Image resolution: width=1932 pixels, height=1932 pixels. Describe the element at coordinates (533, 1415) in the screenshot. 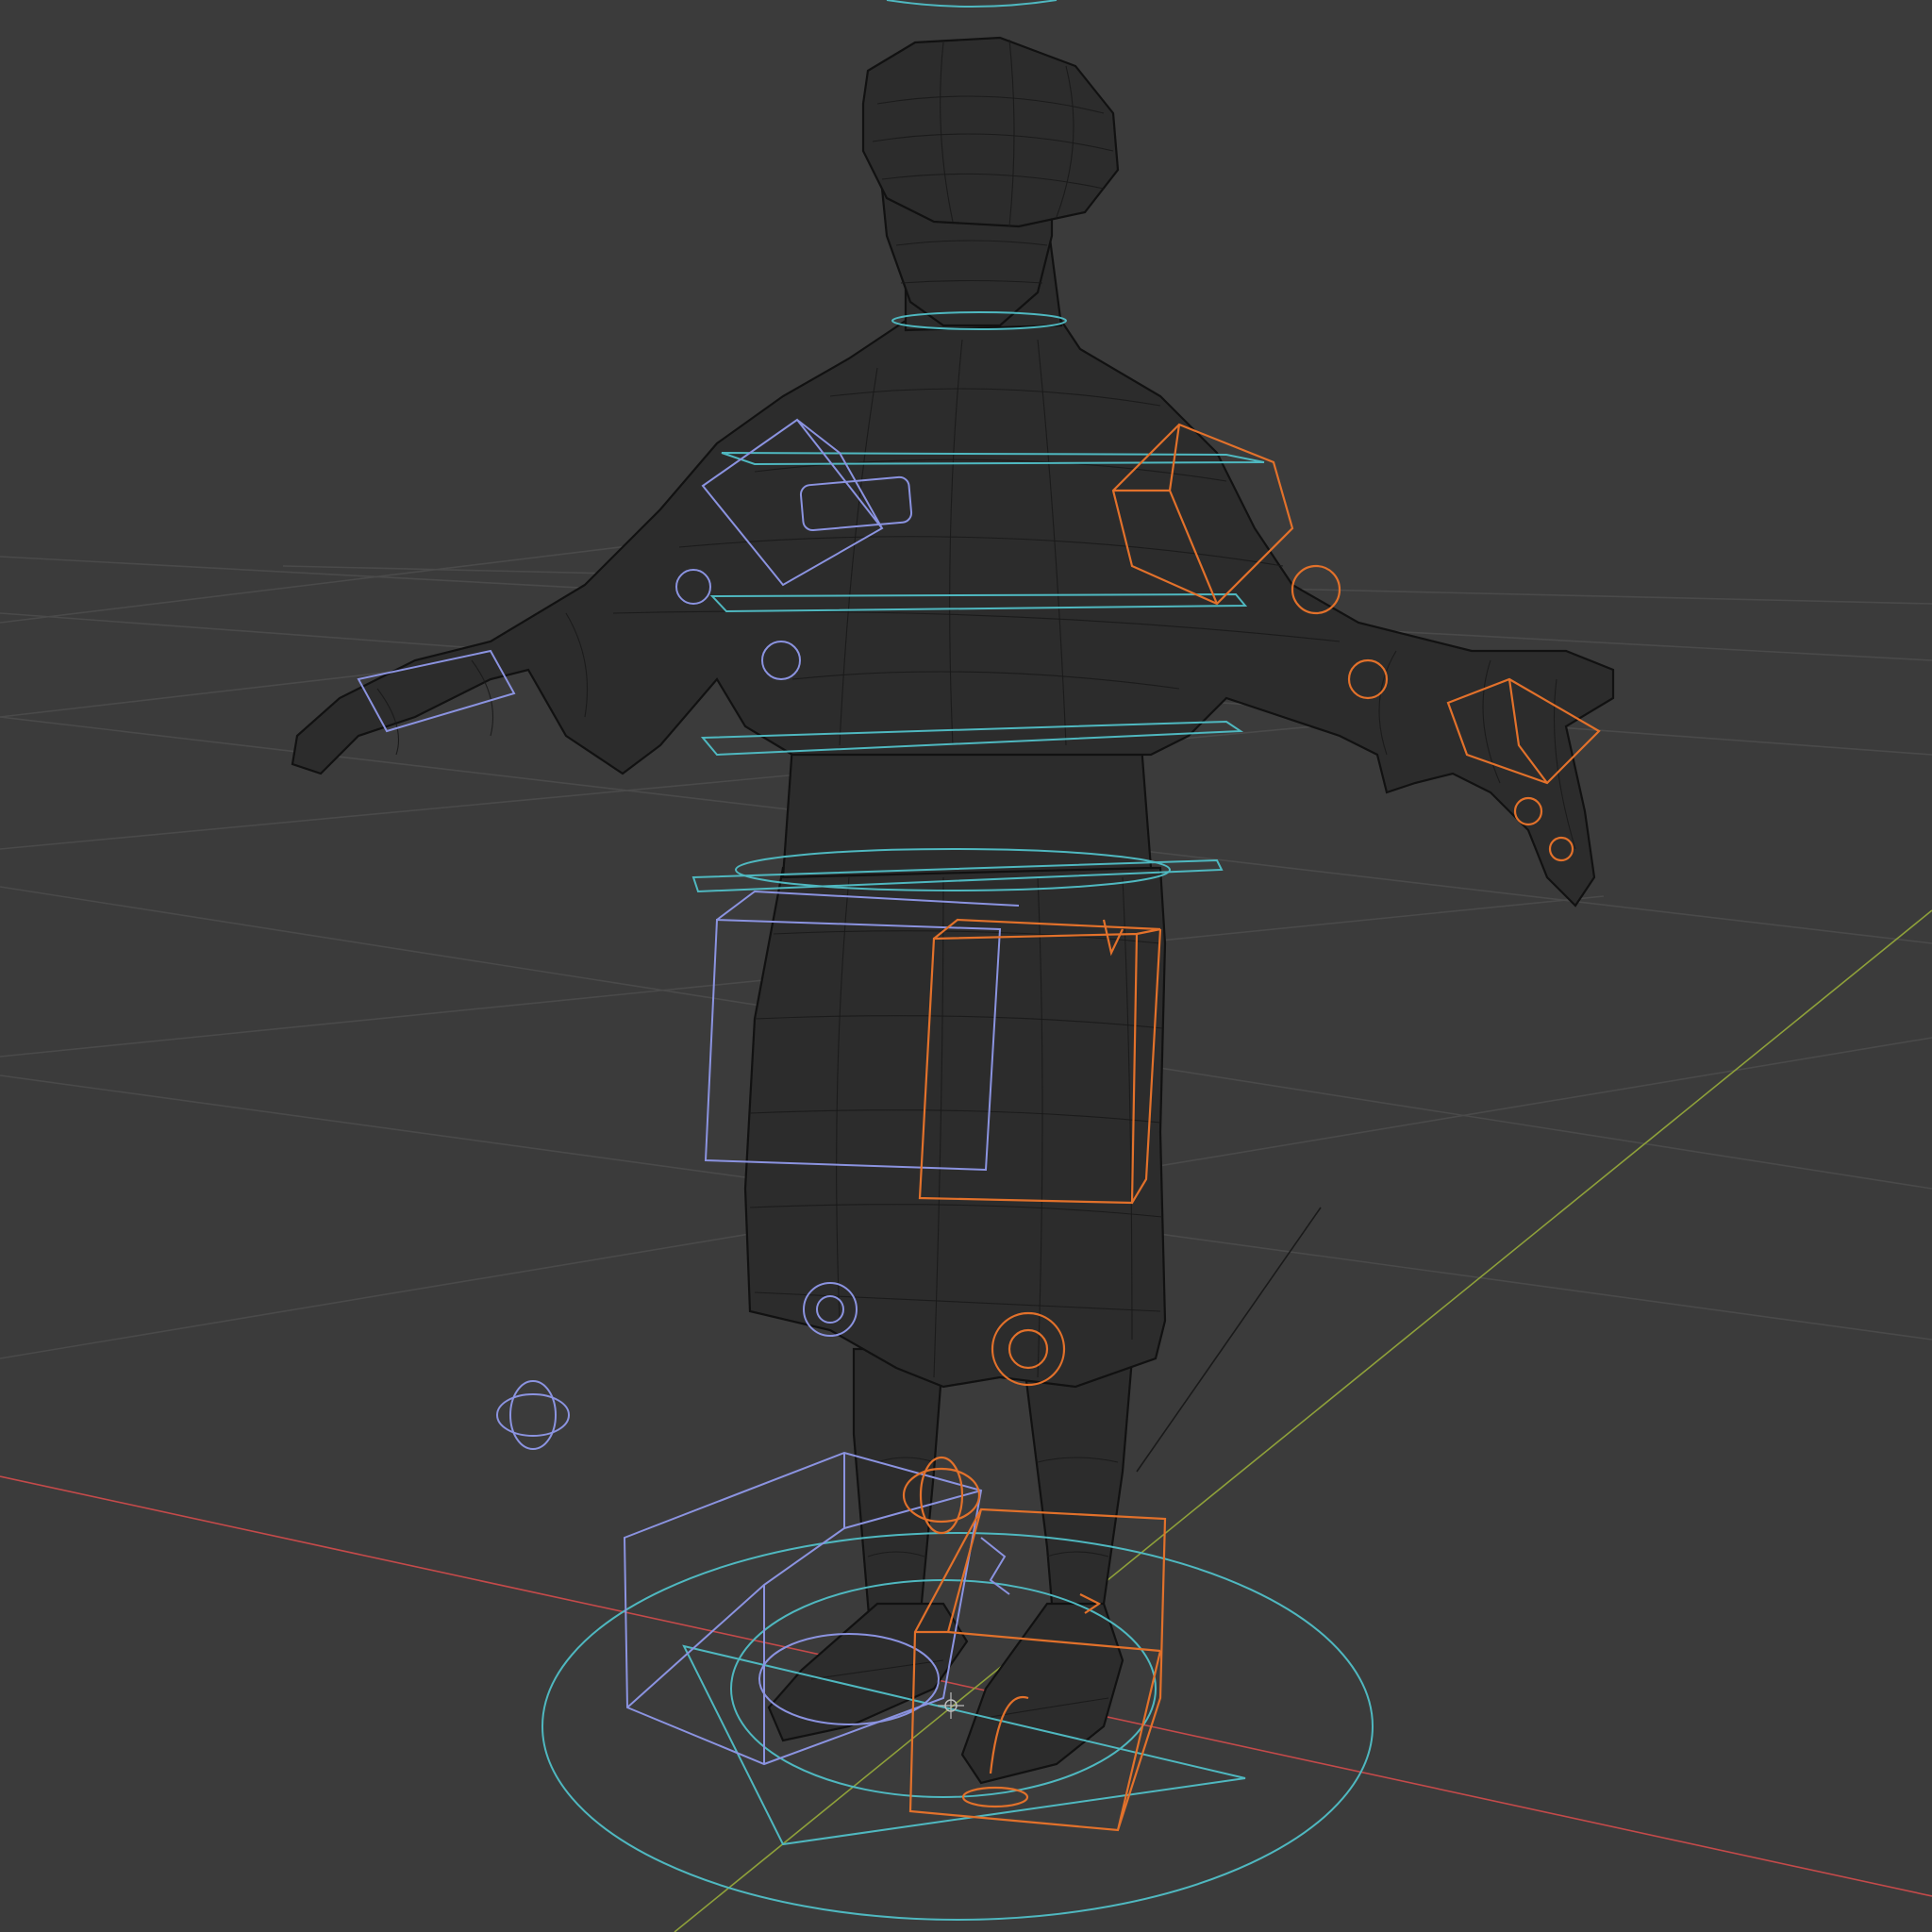

I see `left-pole-target-icon` at that location.